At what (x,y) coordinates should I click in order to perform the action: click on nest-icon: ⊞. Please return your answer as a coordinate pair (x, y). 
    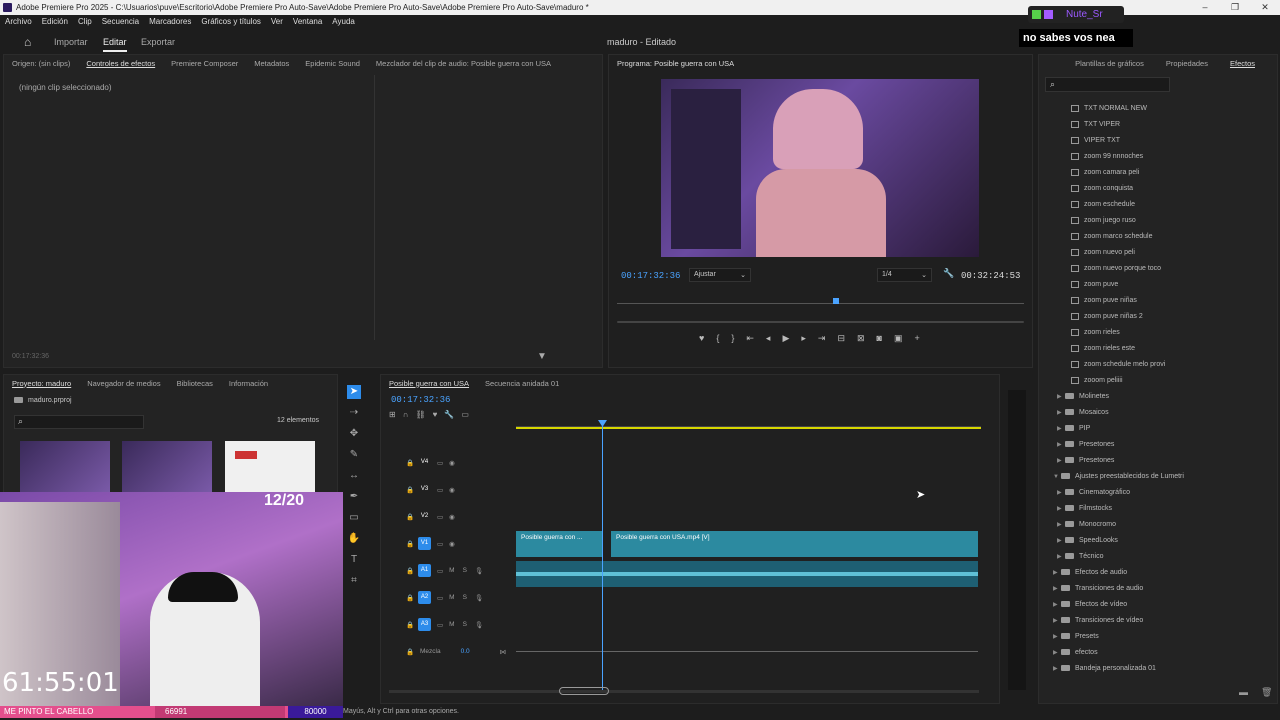
    Looking at the image, I should click on (392, 414).